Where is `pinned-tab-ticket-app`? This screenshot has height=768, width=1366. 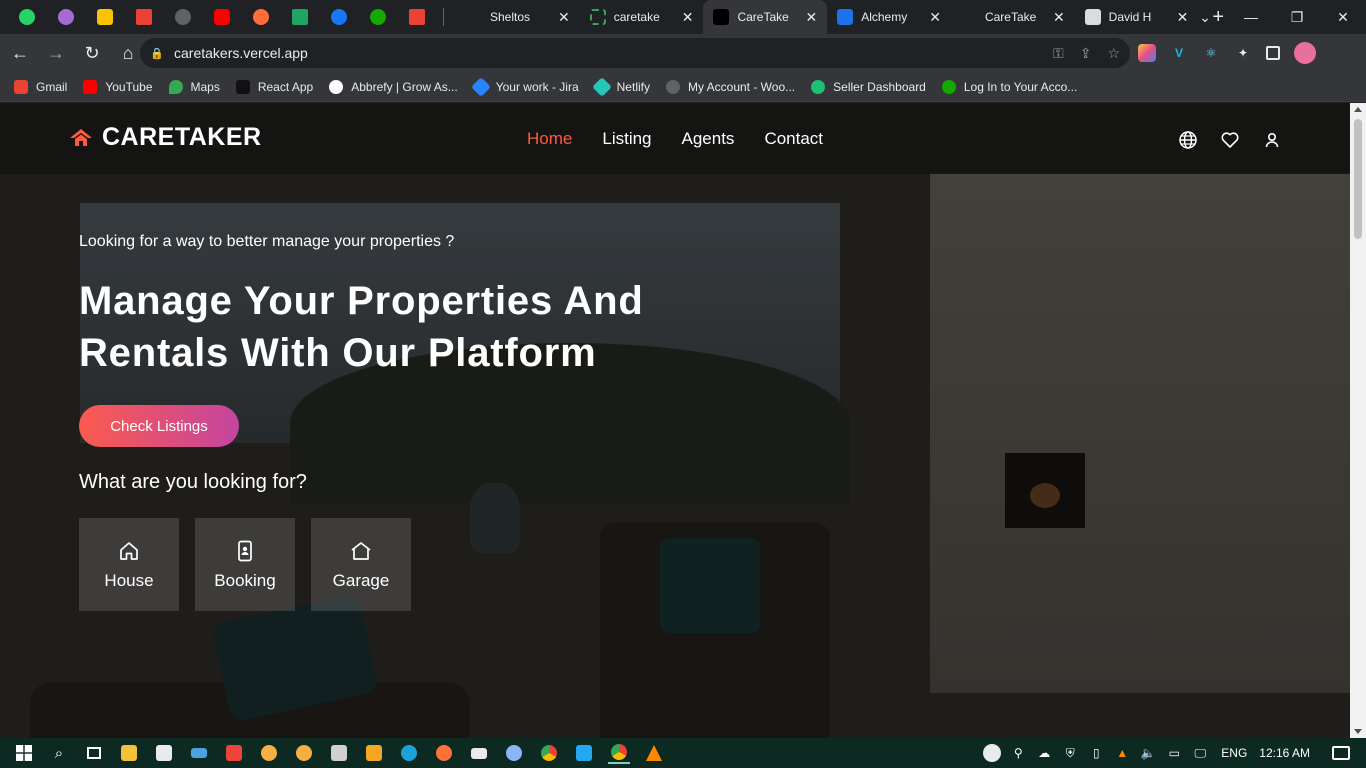 pinned-tab-ticket-app is located at coordinates (105, 17).